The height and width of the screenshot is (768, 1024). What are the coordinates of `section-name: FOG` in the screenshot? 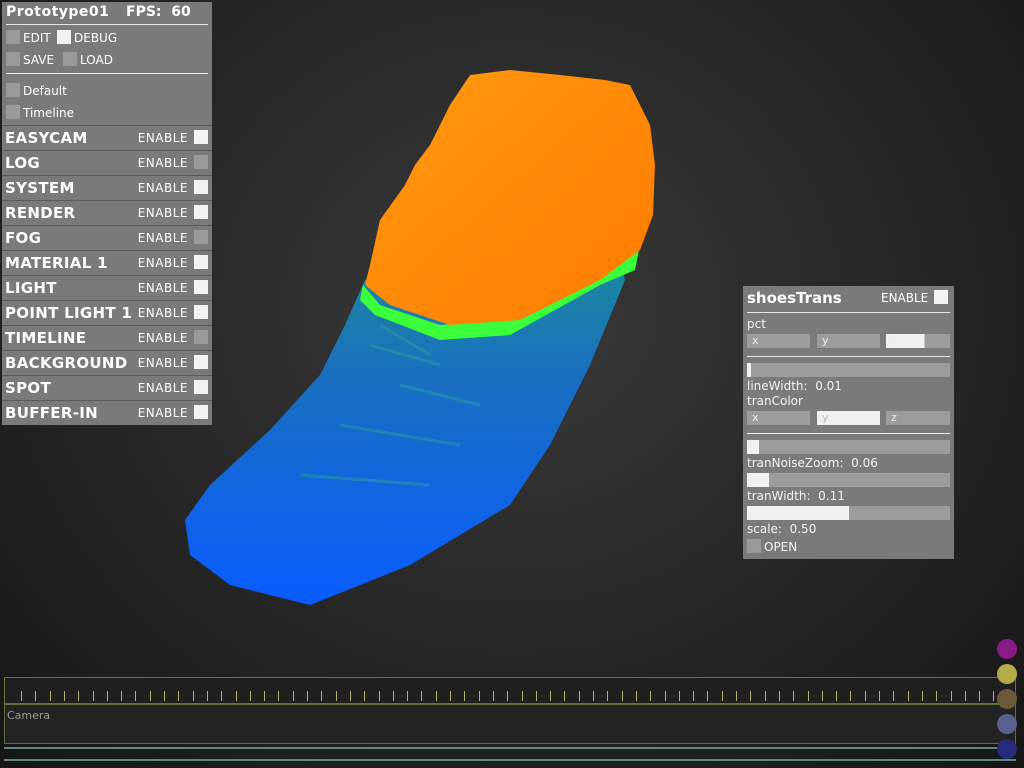 It's located at (23, 238).